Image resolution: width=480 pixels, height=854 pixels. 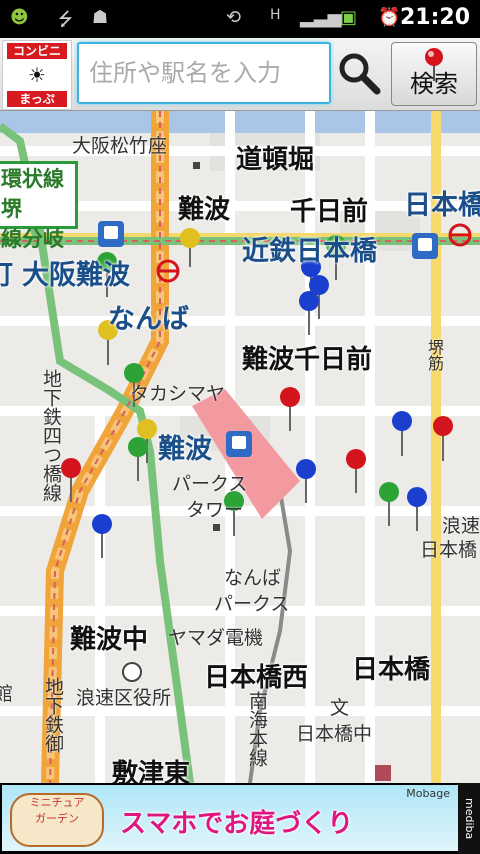 What do you see at coordinates (275, 15) in the screenshot?
I see `hspa-icon: H` at bounding box center [275, 15].